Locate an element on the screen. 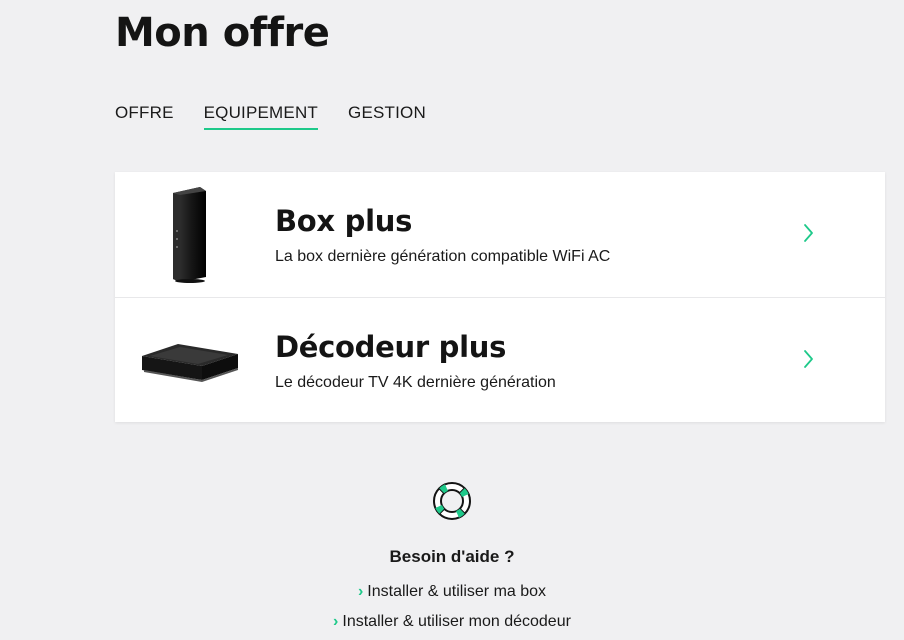 This screenshot has height=640, width=904. tab-equipement: EQUIPEMENT is located at coordinates (261, 116).